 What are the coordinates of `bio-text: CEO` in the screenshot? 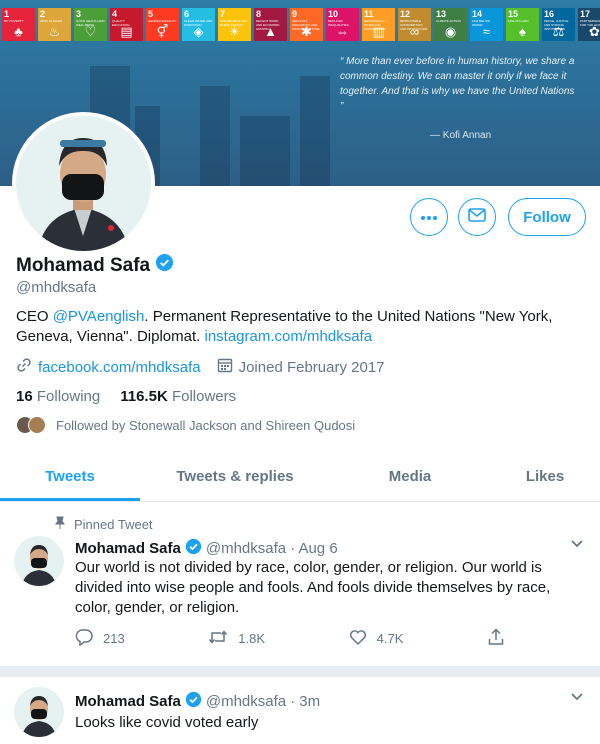 It's located at (34, 316).